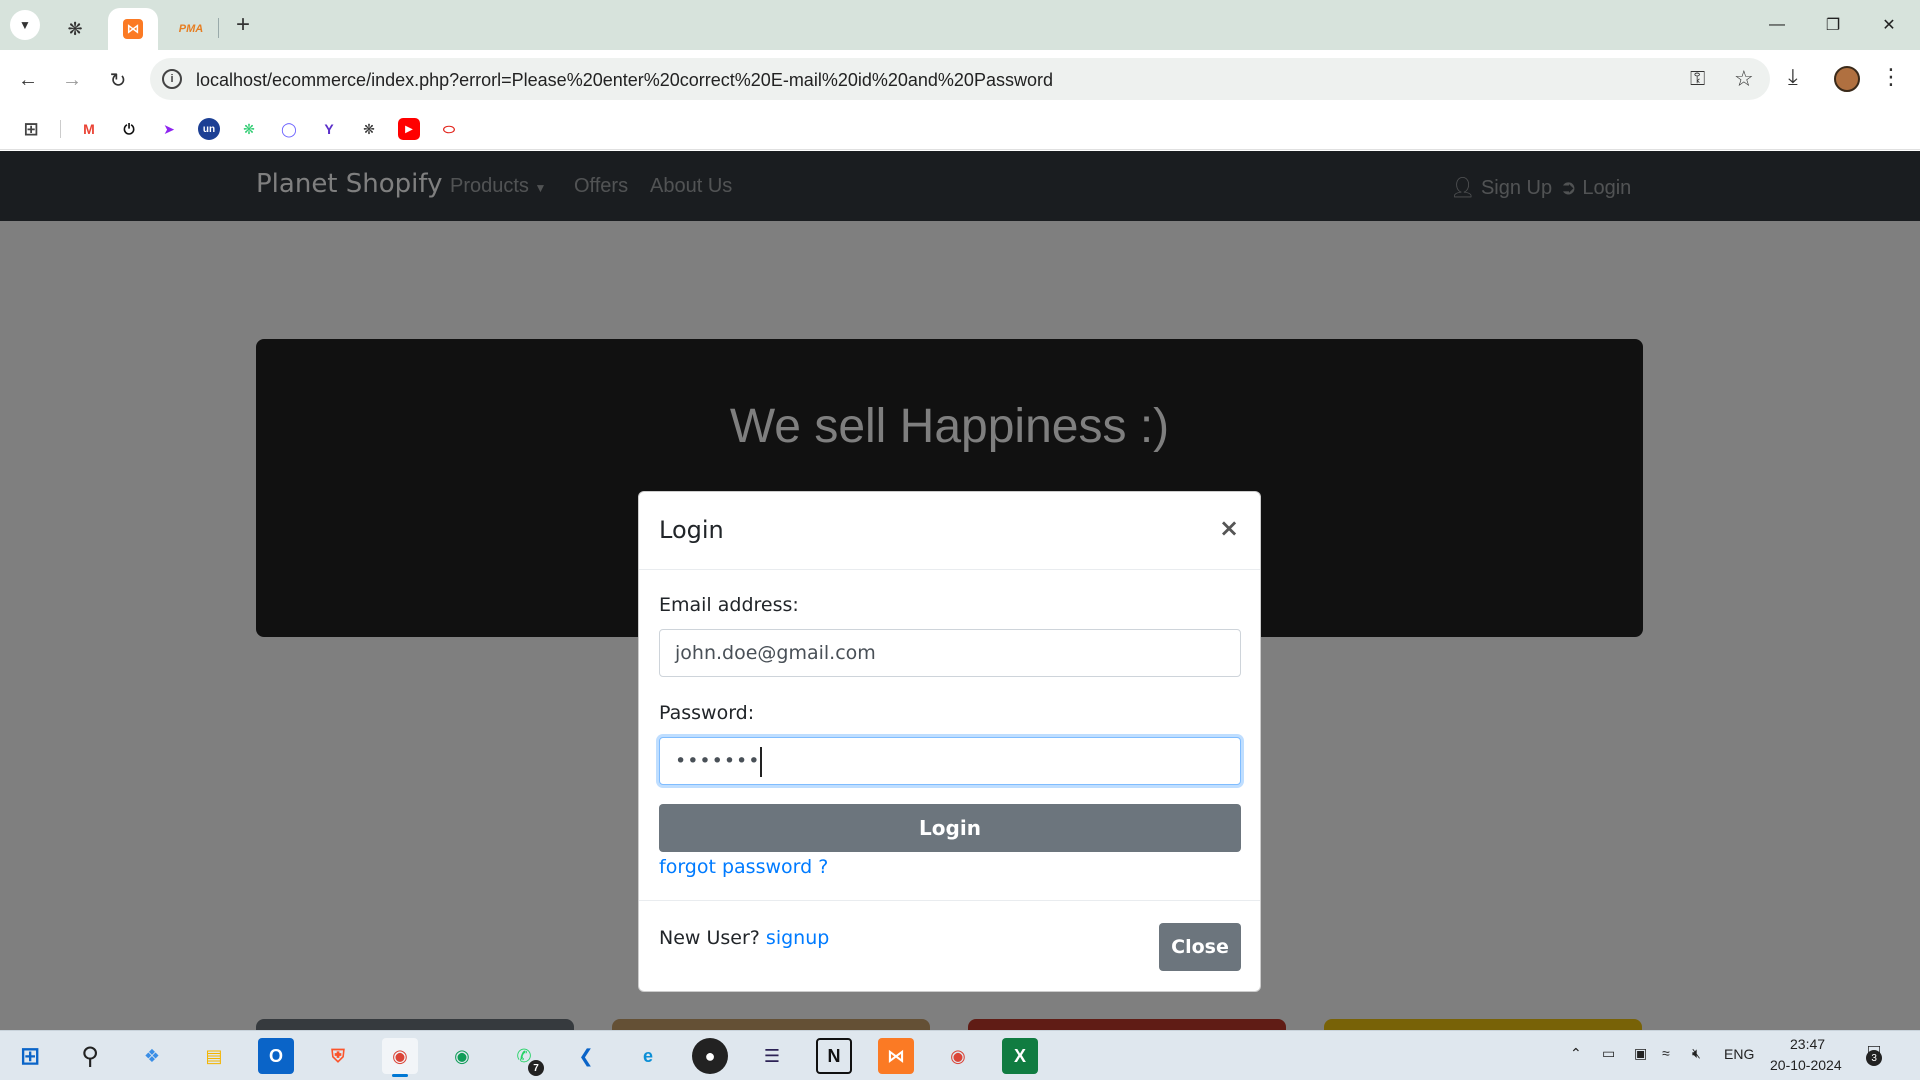  Describe the element at coordinates (1739, 1054) in the screenshot. I see `language-indicator: ENG` at that location.